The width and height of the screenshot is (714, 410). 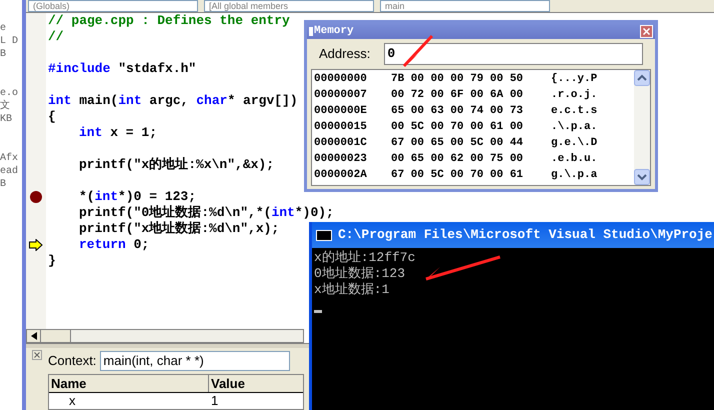 I want to click on memory-address-cell-text: 00000015, so click(x=341, y=127).